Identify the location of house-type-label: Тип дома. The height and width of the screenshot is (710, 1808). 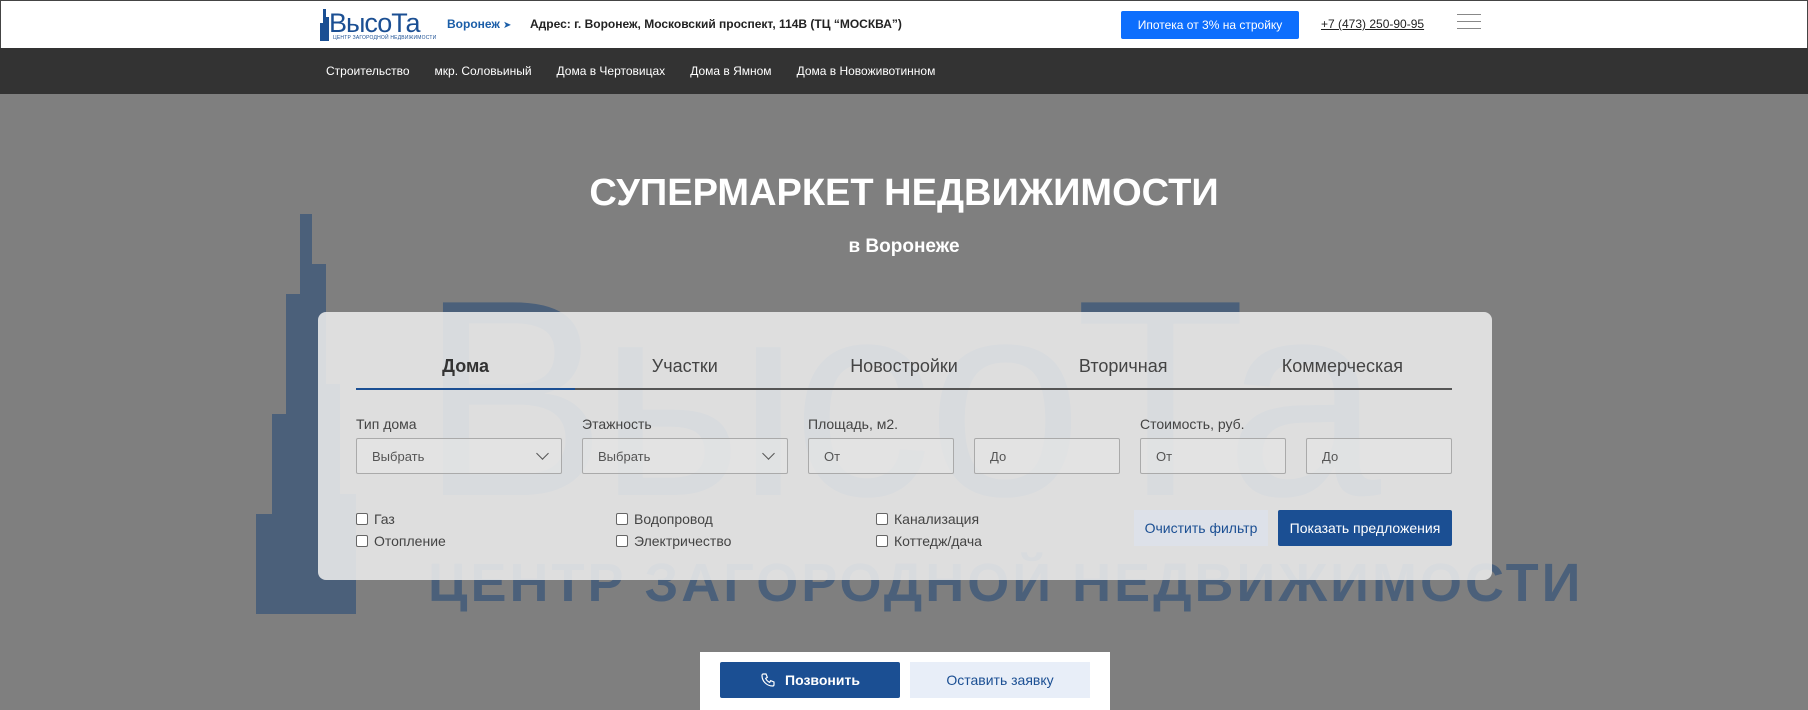
(386, 424).